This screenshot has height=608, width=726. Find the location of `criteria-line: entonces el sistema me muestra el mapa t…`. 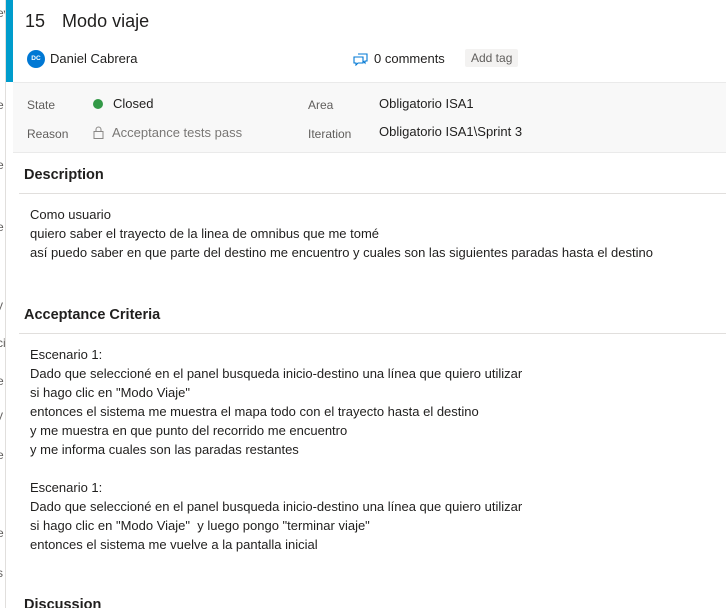

criteria-line: entonces el sistema me muestra el mapa t… is located at coordinates (254, 411).